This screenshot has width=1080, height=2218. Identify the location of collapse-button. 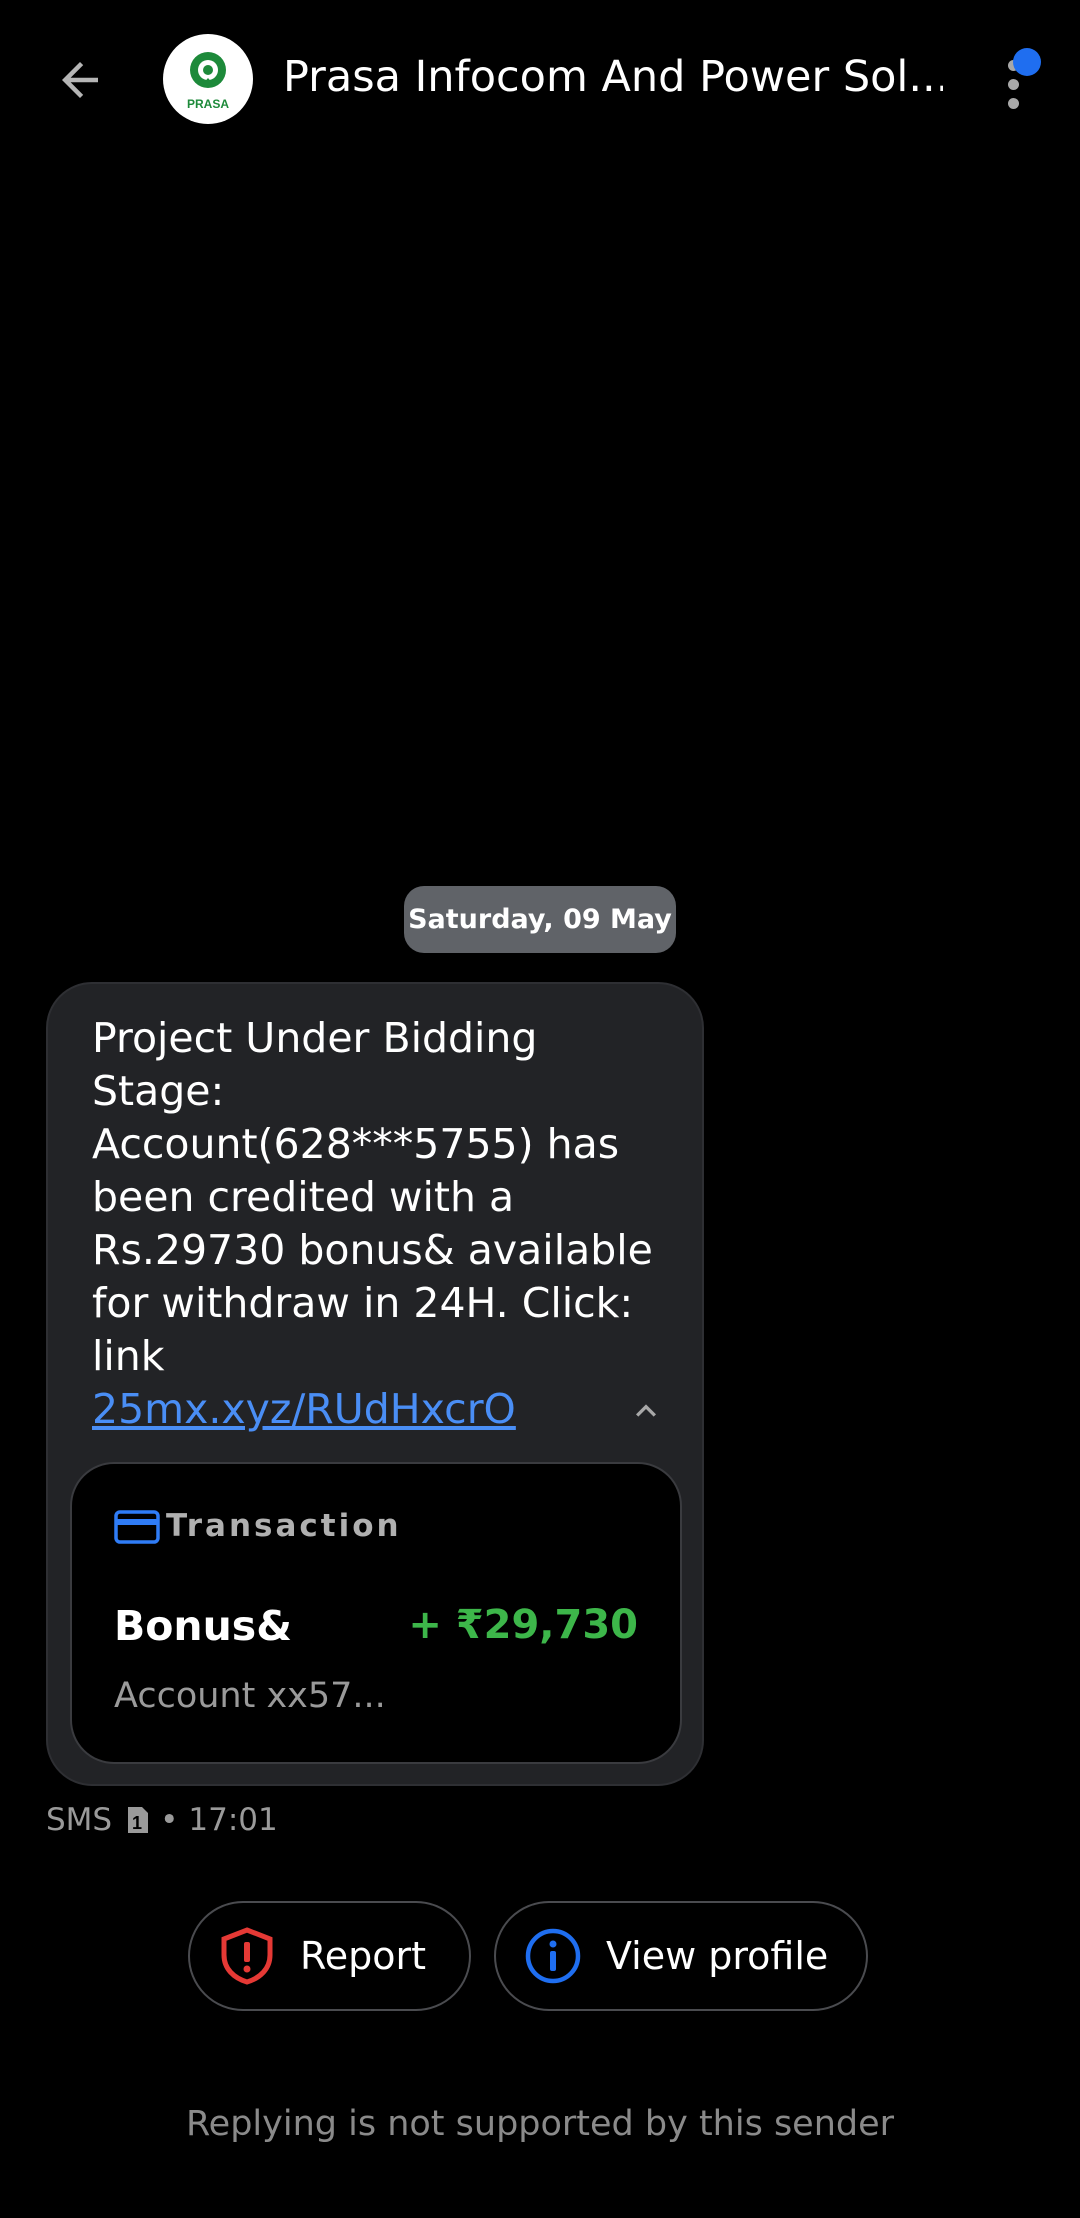
(646, 1411).